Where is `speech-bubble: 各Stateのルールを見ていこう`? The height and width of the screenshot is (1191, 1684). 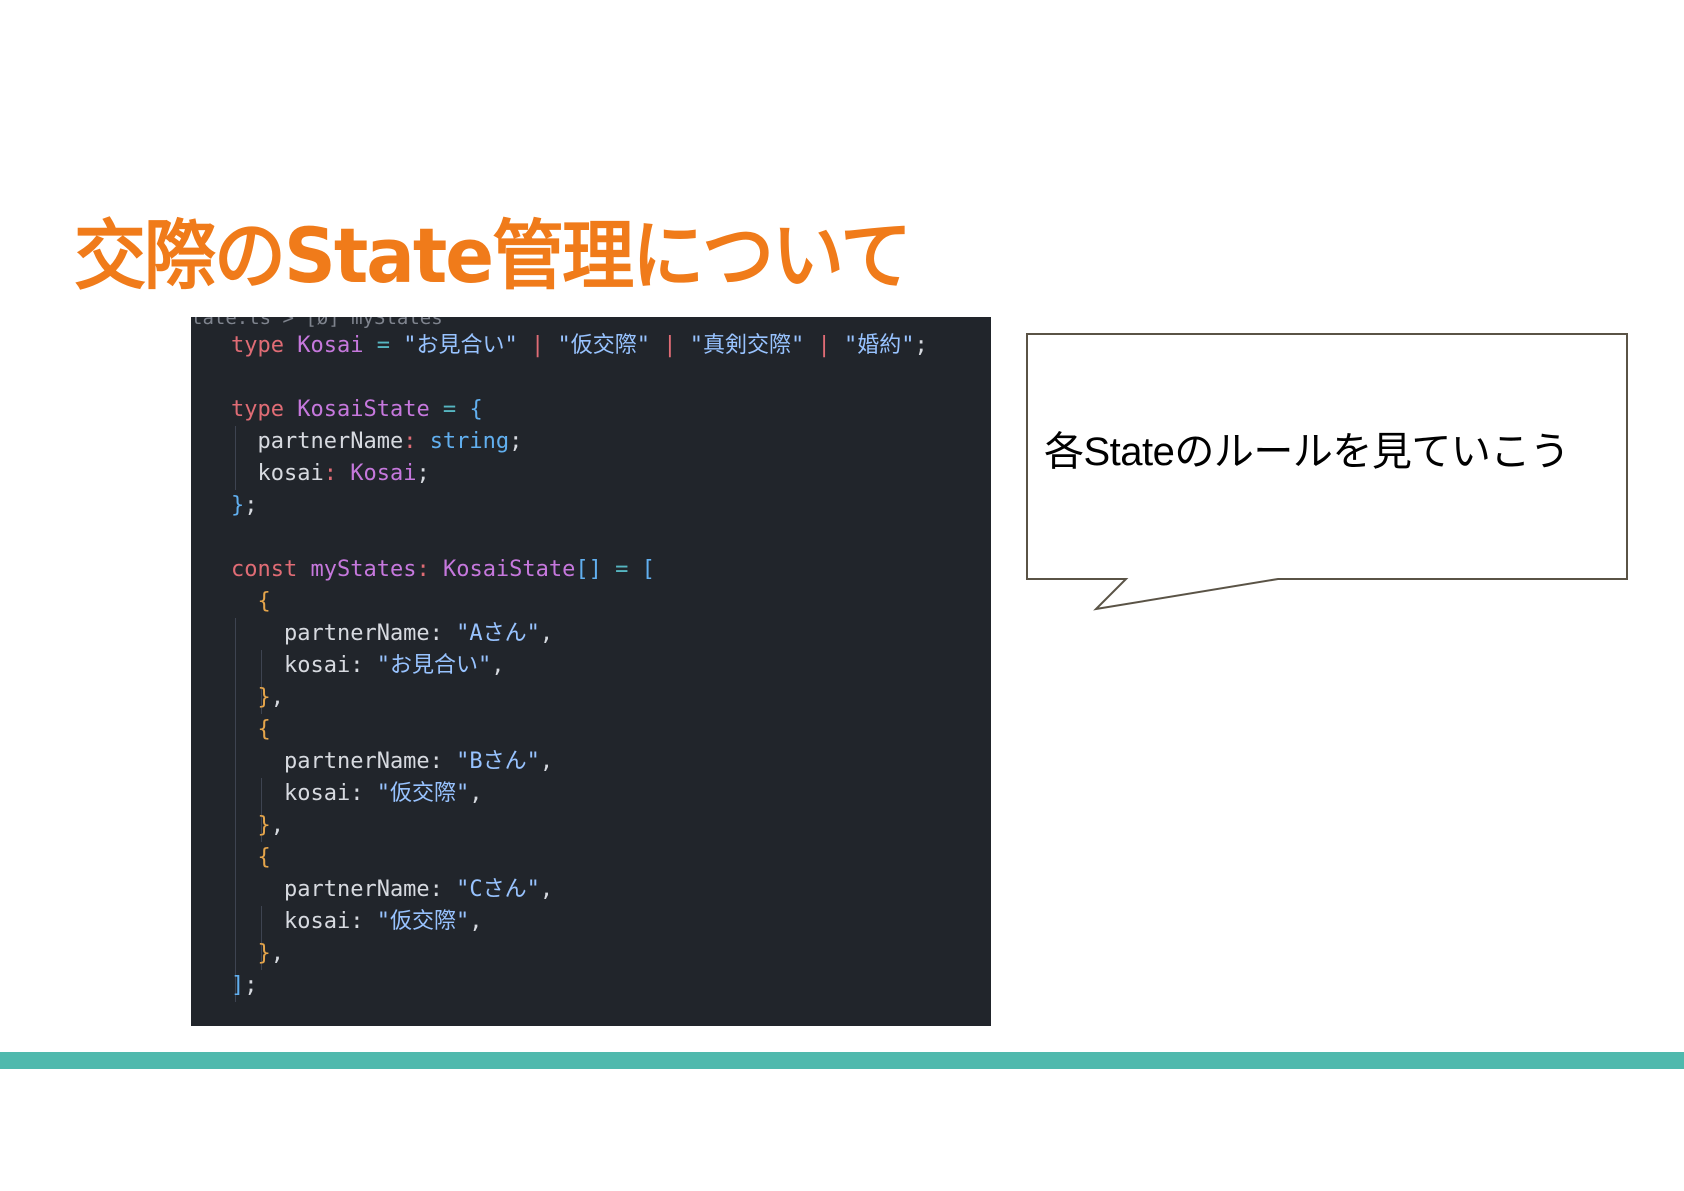 speech-bubble: 各Stateのルールを見ていこう is located at coordinates (1328, 474).